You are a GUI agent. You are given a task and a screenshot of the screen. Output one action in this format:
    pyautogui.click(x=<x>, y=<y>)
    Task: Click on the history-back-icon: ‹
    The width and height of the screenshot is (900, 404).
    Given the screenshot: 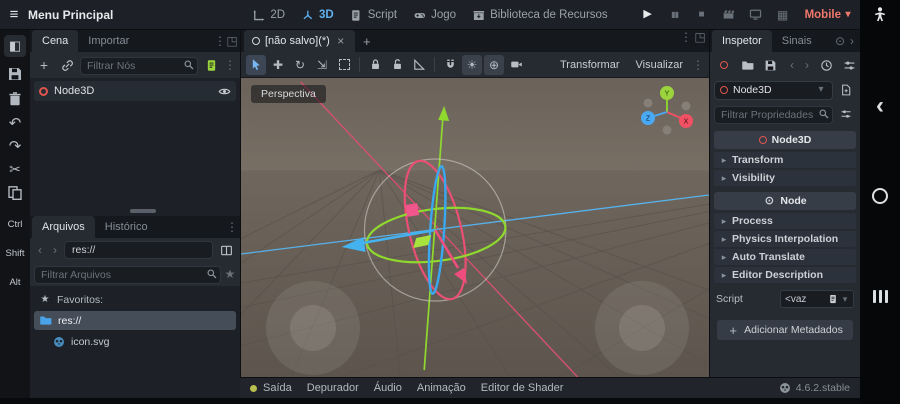 What is the action you would take?
    pyautogui.click(x=792, y=65)
    